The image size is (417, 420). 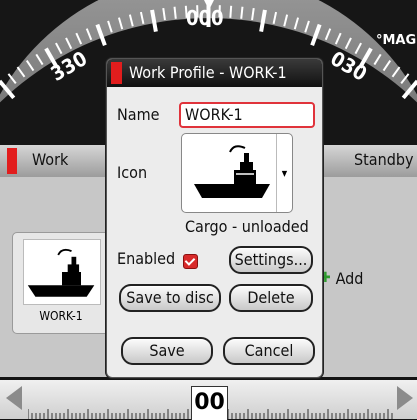 What do you see at coordinates (208, 73) in the screenshot?
I see `dialog-title: Work Profile - WORK-1` at bounding box center [208, 73].